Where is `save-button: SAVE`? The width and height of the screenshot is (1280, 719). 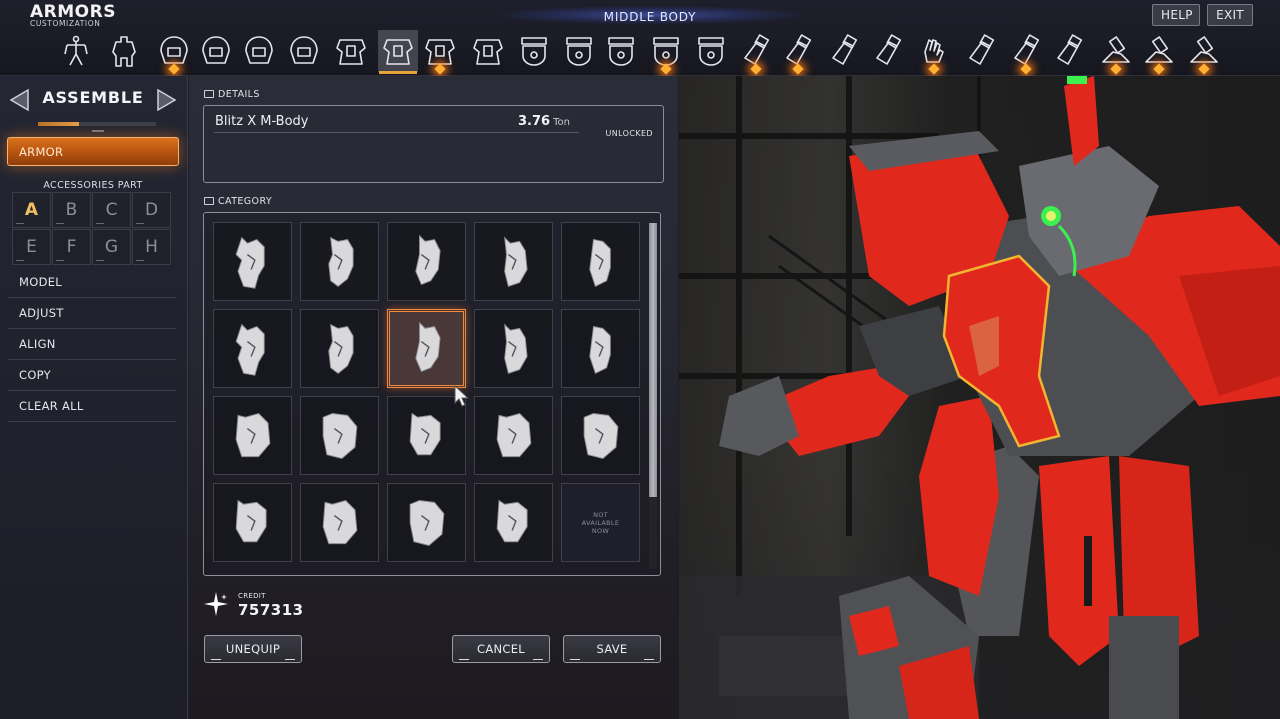
save-button: SAVE is located at coordinates (612, 649).